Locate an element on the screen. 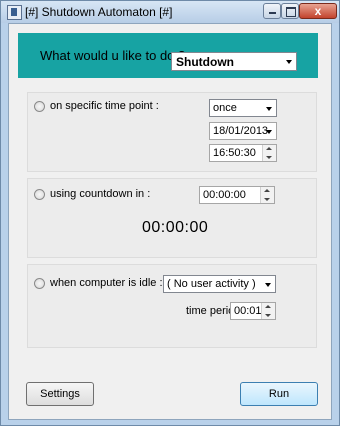  minimize-icon is located at coordinates (272, 13).